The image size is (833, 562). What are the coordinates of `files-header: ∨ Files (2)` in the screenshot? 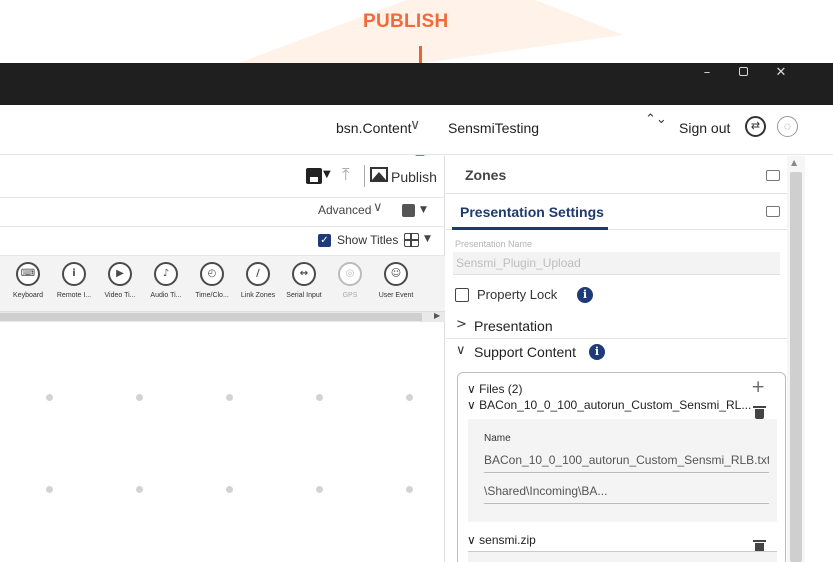 It's located at (494, 389).